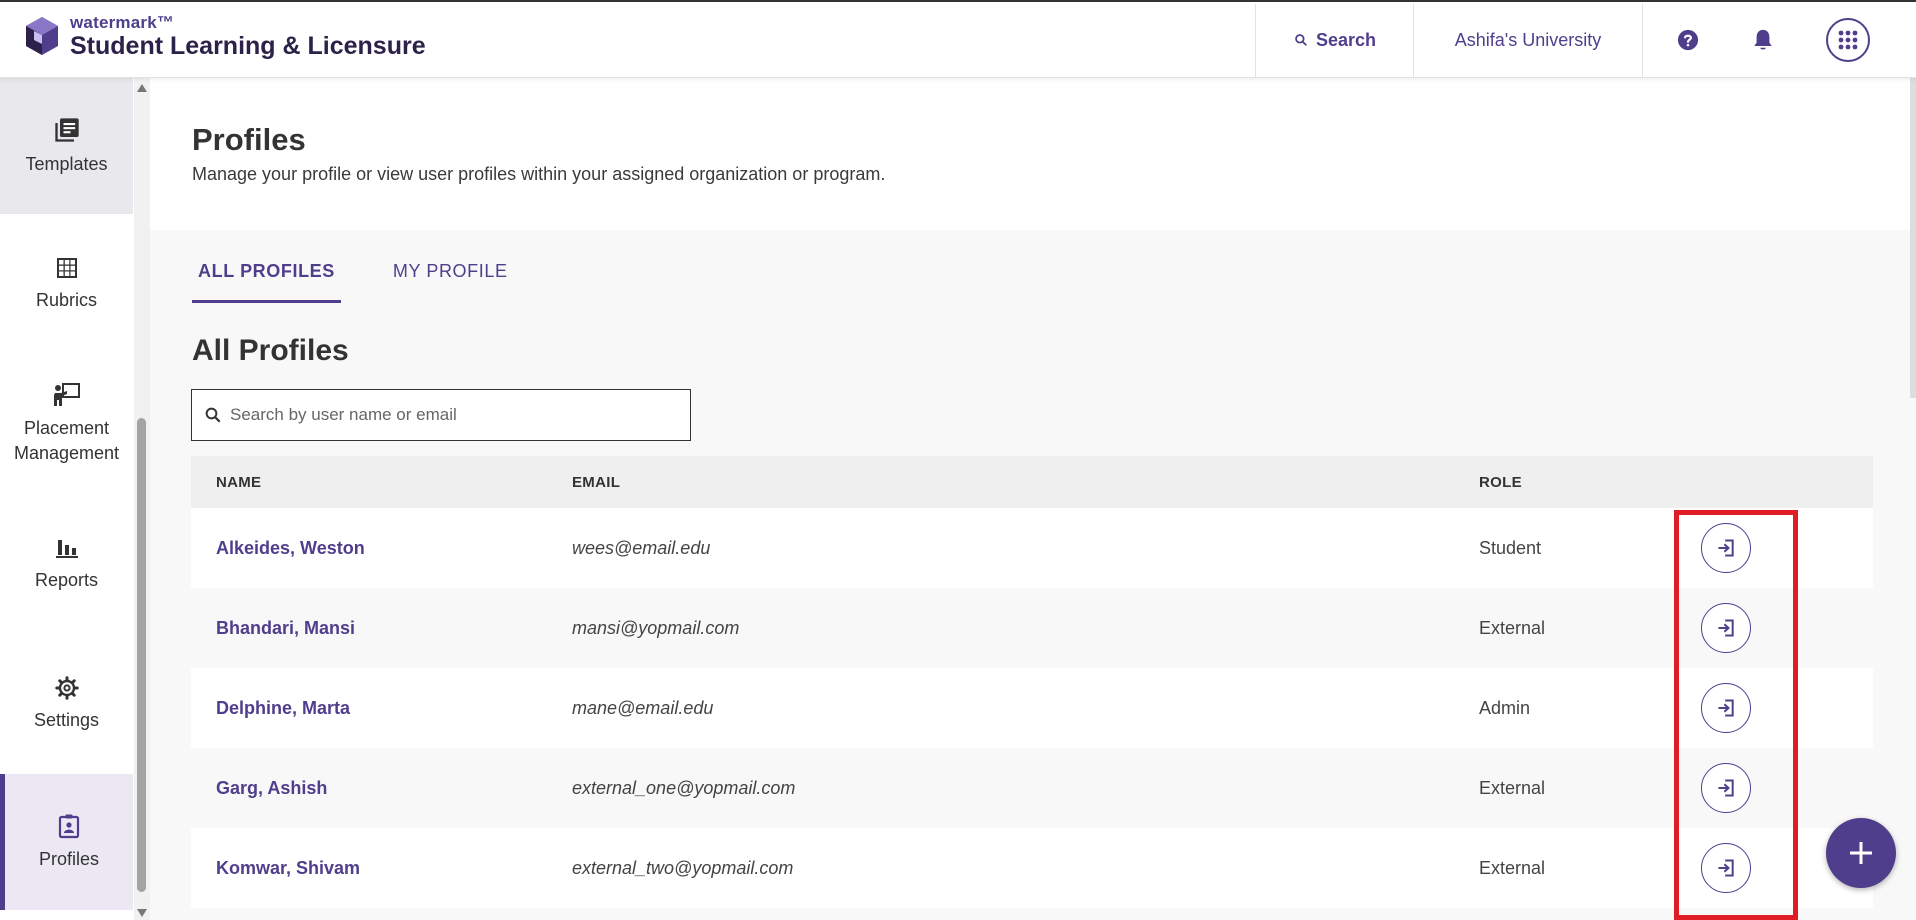 The width and height of the screenshot is (1916, 920). Describe the element at coordinates (66, 842) in the screenshot. I see `sidebar-item-profiles: Profiles` at that location.